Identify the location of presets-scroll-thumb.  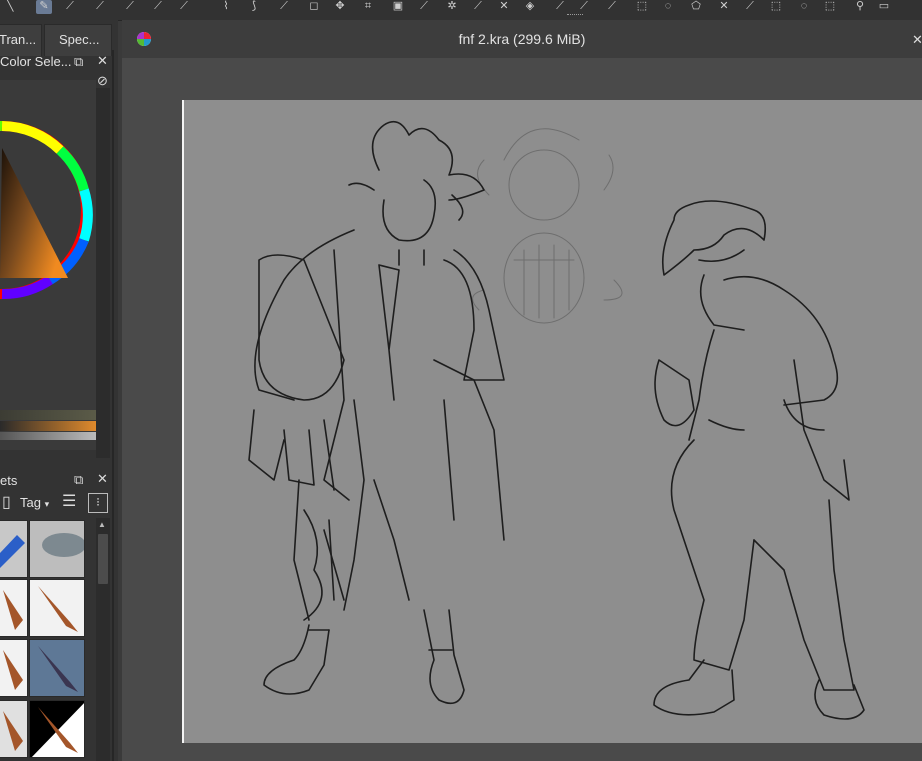
(103, 559).